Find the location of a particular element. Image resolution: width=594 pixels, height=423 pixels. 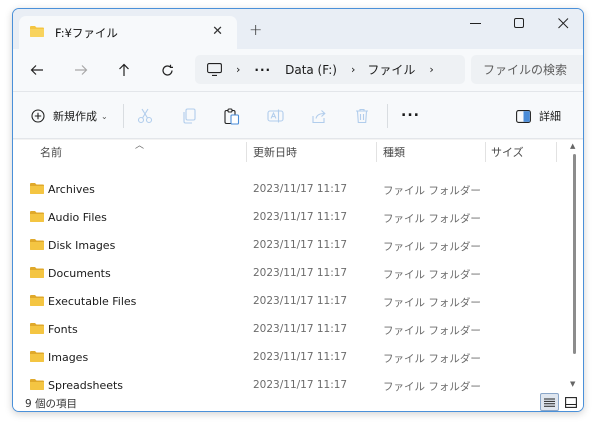

file-name: Archives is located at coordinates (71, 189).